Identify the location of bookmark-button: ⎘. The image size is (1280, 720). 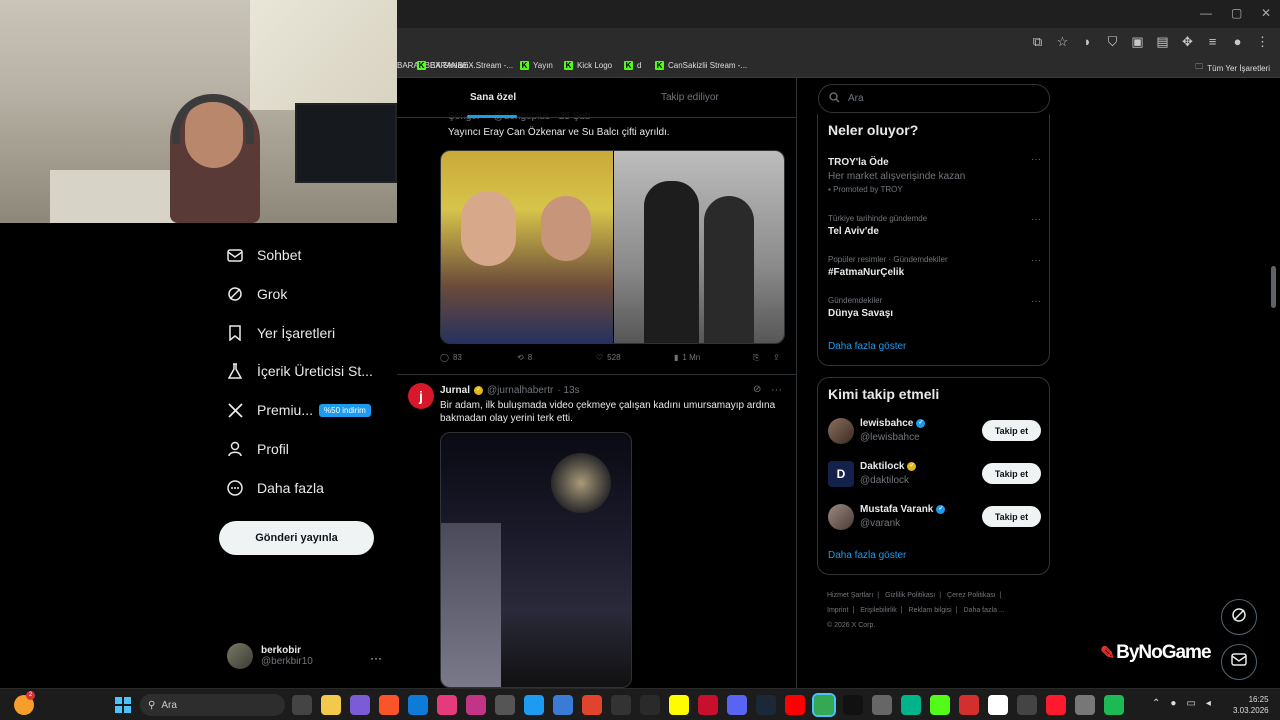
(756, 358).